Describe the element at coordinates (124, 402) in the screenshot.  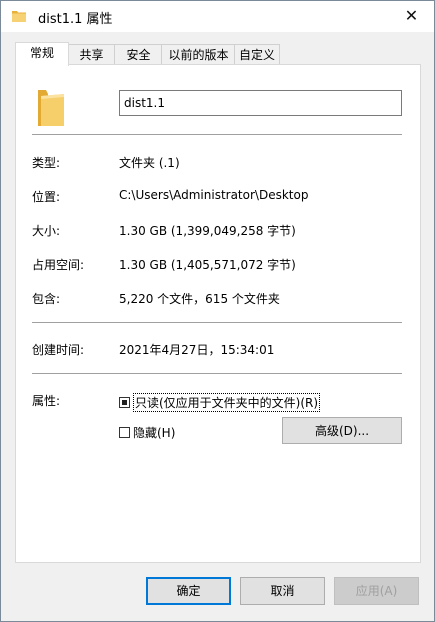
I see `readonly-checkbox-box` at that location.